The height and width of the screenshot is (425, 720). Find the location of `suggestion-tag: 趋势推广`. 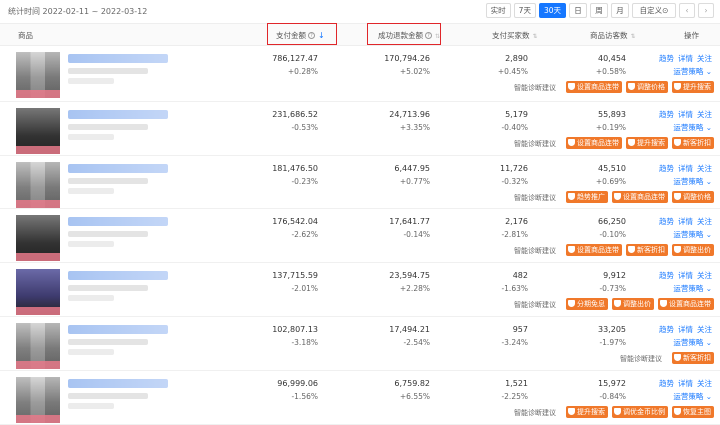

suggestion-tag: 趋势推广 is located at coordinates (587, 197).